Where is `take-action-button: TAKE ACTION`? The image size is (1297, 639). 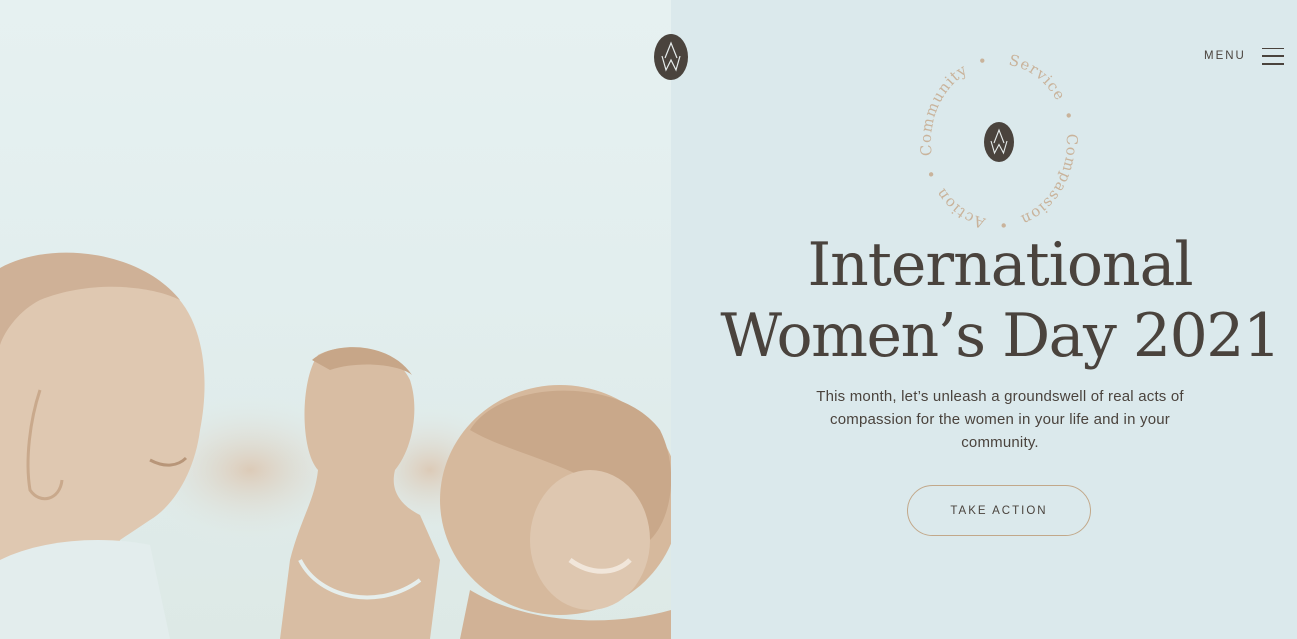
take-action-button: TAKE ACTION is located at coordinates (999, 510).